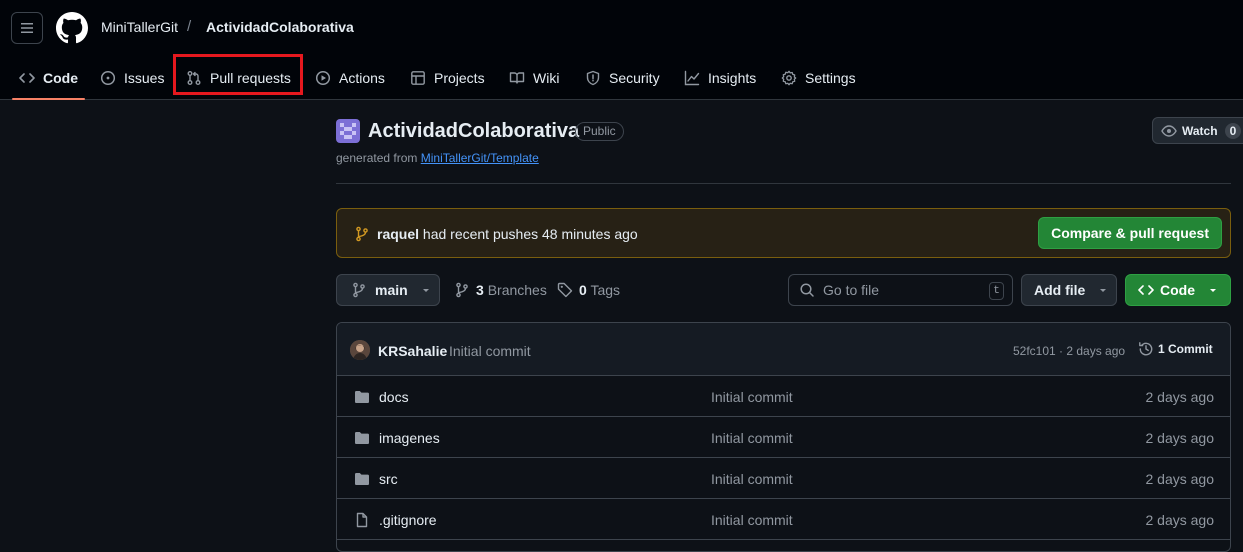 The width and height of the screenshot is (1243, 552). I want to click on branch-selector: main, so click(388, 290).